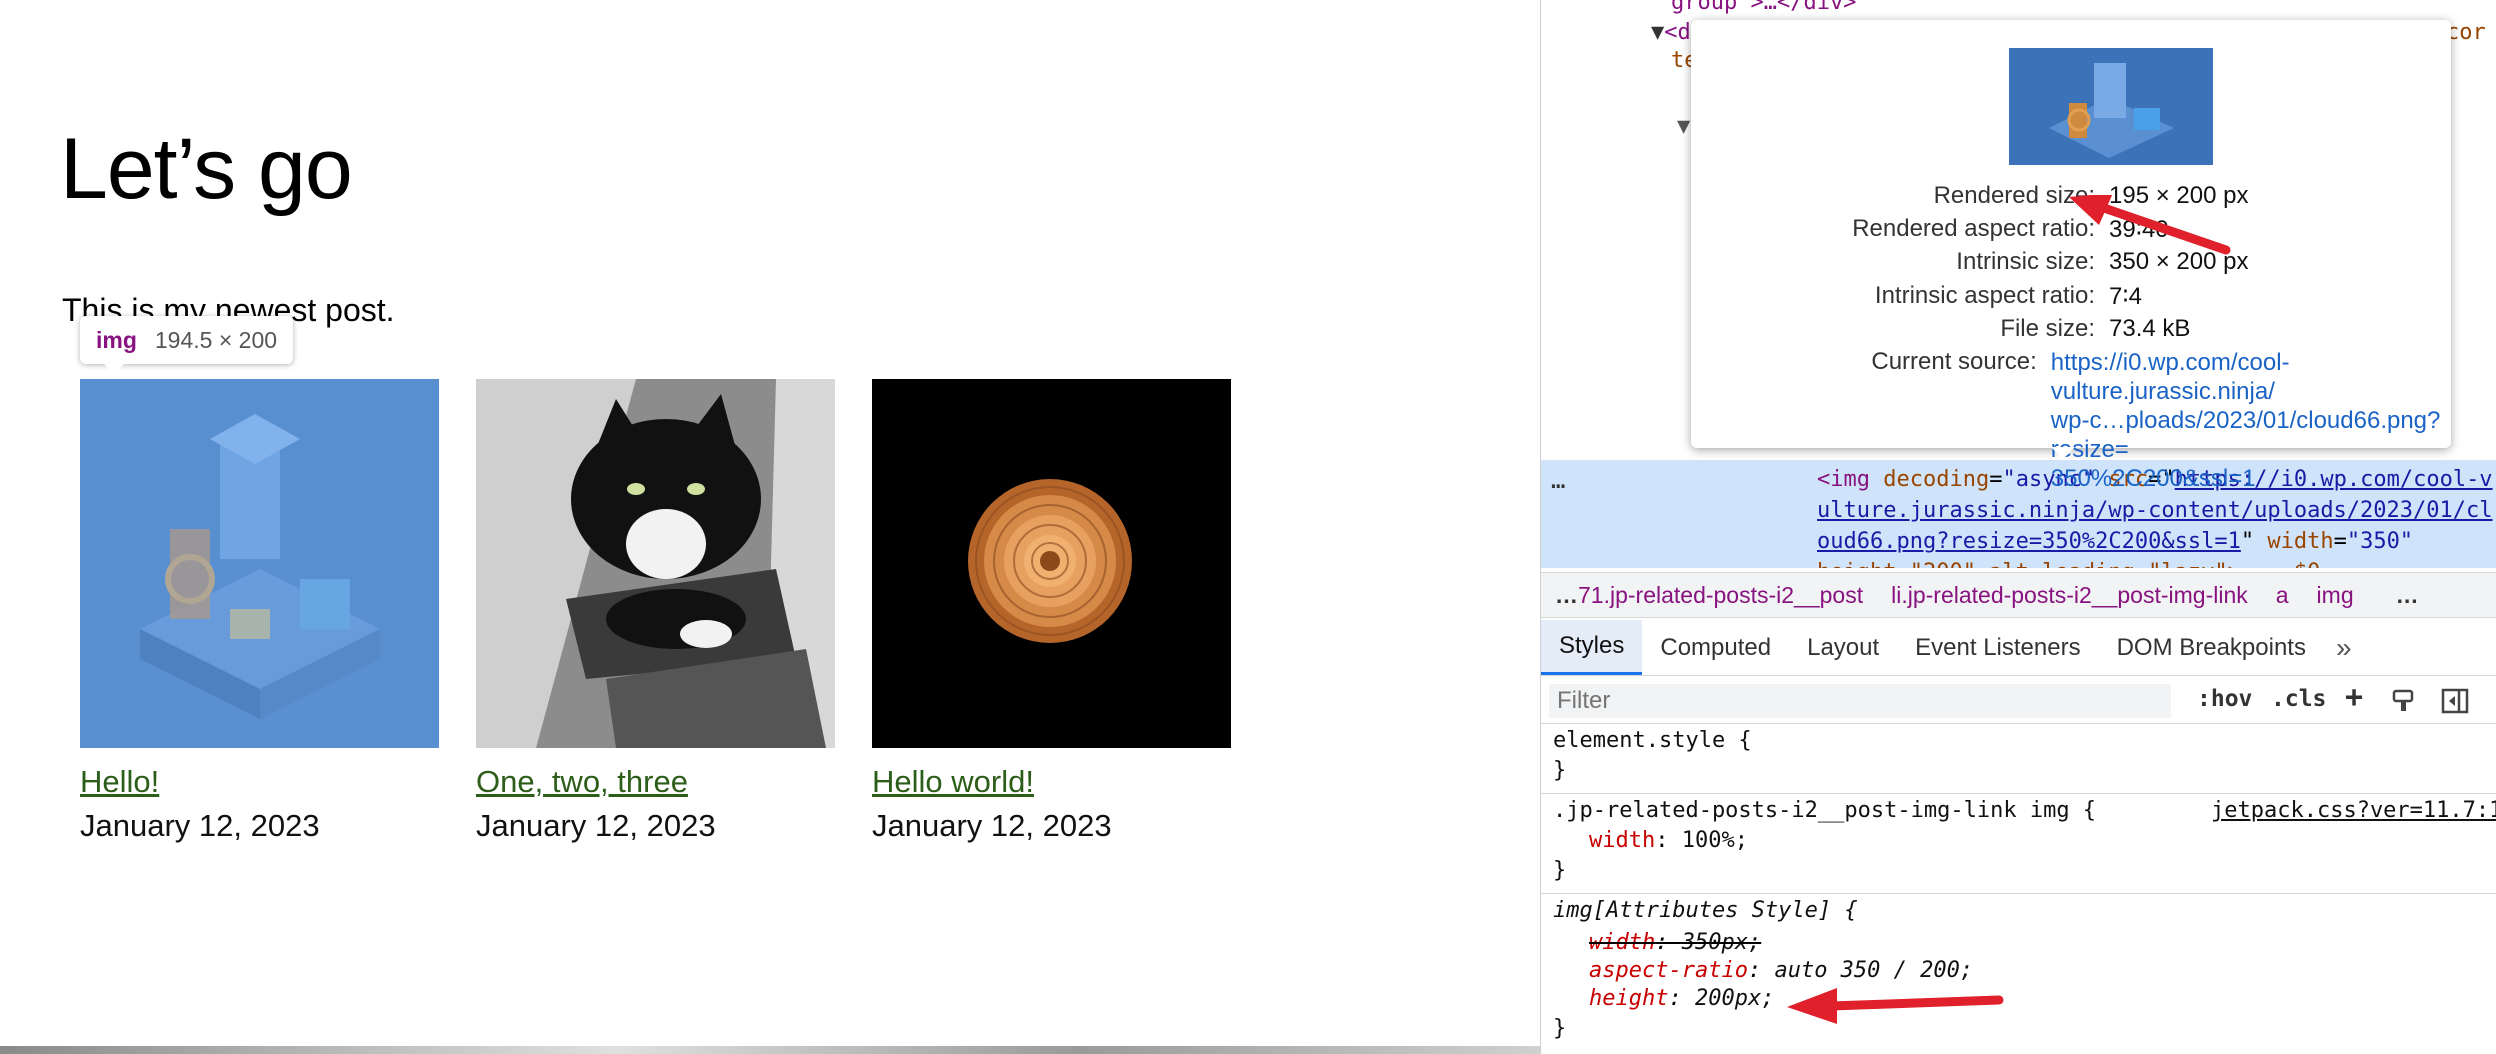 The image size is (2496, 1054). What do you see at coordinates (2335, 595) in the screenshot?
I see `breadcrumb-item: img` at bounding box center [2335, 595].